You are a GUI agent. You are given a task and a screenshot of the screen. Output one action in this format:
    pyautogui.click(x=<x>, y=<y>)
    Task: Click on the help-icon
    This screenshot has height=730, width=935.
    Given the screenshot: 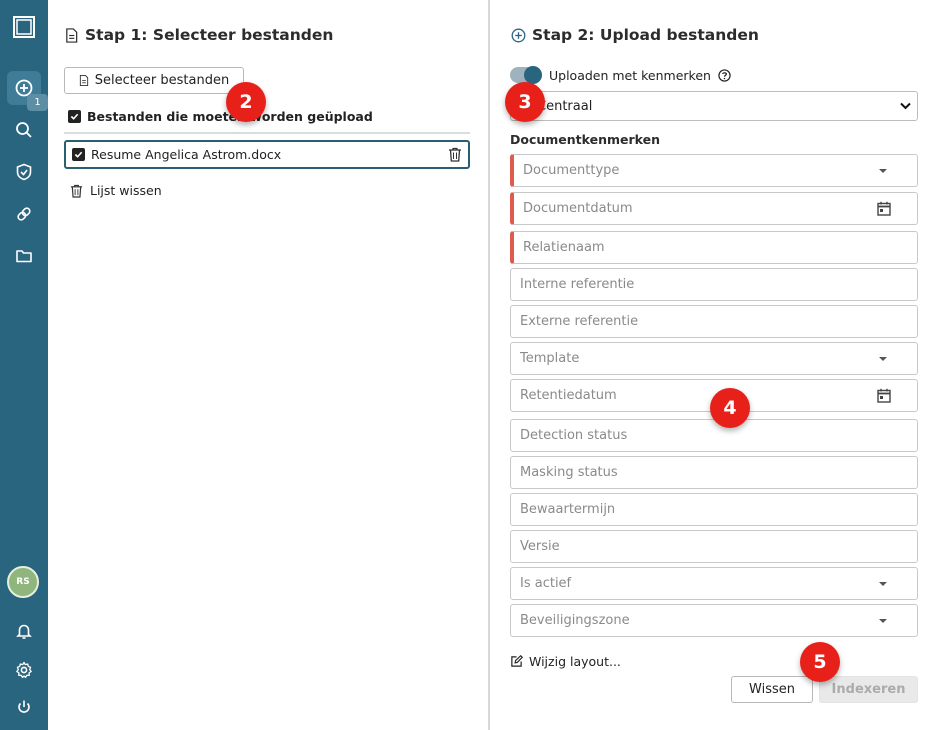 What is the action you would take?
    pyautogui.click(x=724, y=75)
    